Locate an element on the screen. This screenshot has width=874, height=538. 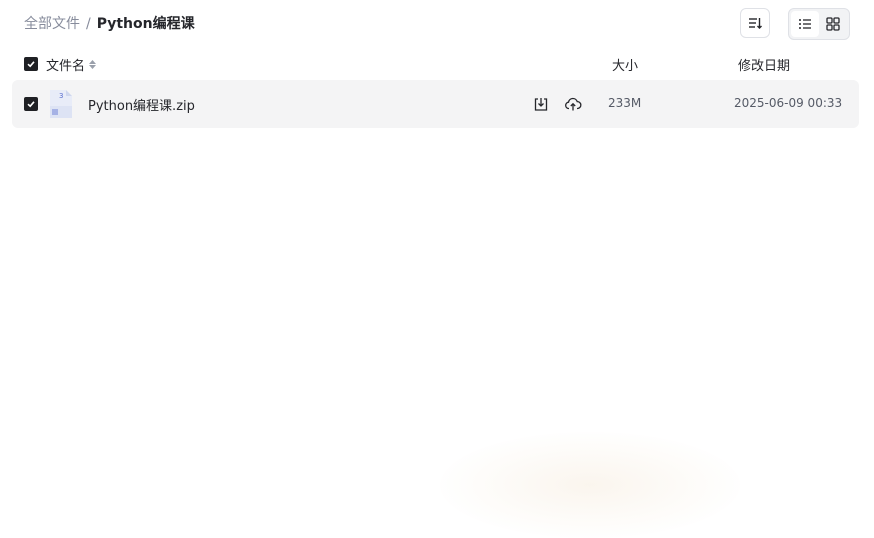
column-header-name-label: 文件名 is located at coordinates (66, 66).